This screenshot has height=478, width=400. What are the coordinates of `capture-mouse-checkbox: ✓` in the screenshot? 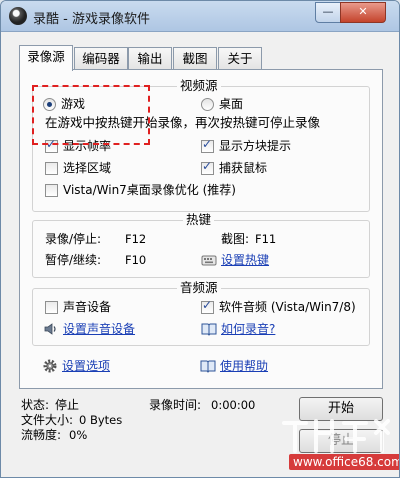 It's located at (207, 167).